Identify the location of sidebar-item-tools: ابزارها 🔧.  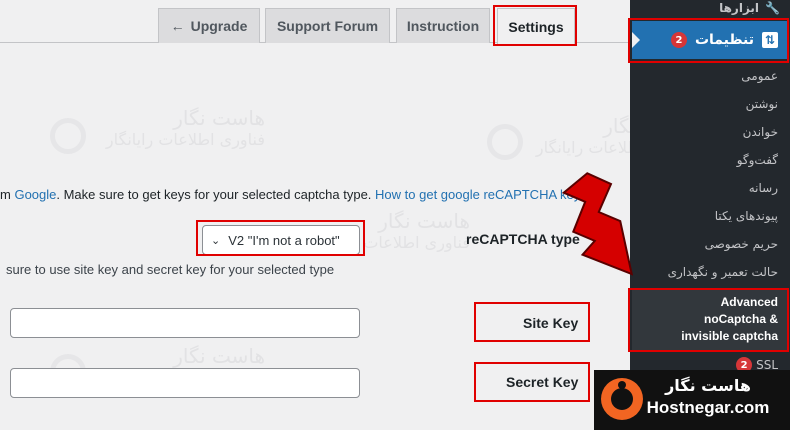
(710, 8).